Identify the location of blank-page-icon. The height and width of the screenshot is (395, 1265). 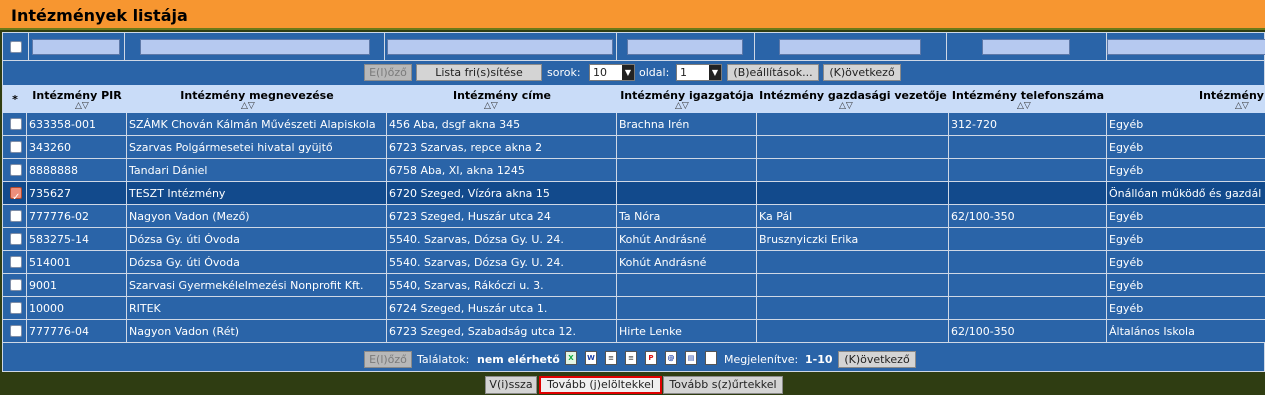
(711, 358).